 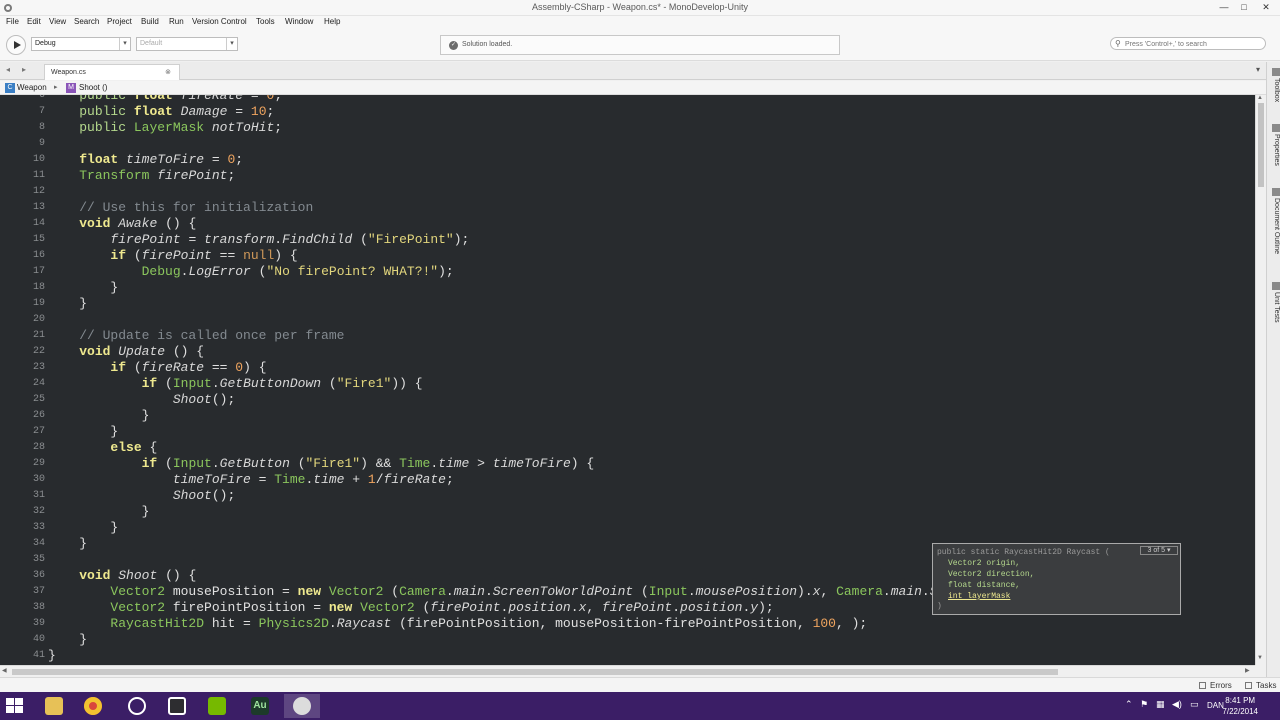 What do you see at coordinates (1274, 145) in the screenshot?
I see `pad-properties: Properties` at bounding box center [1274, 145].